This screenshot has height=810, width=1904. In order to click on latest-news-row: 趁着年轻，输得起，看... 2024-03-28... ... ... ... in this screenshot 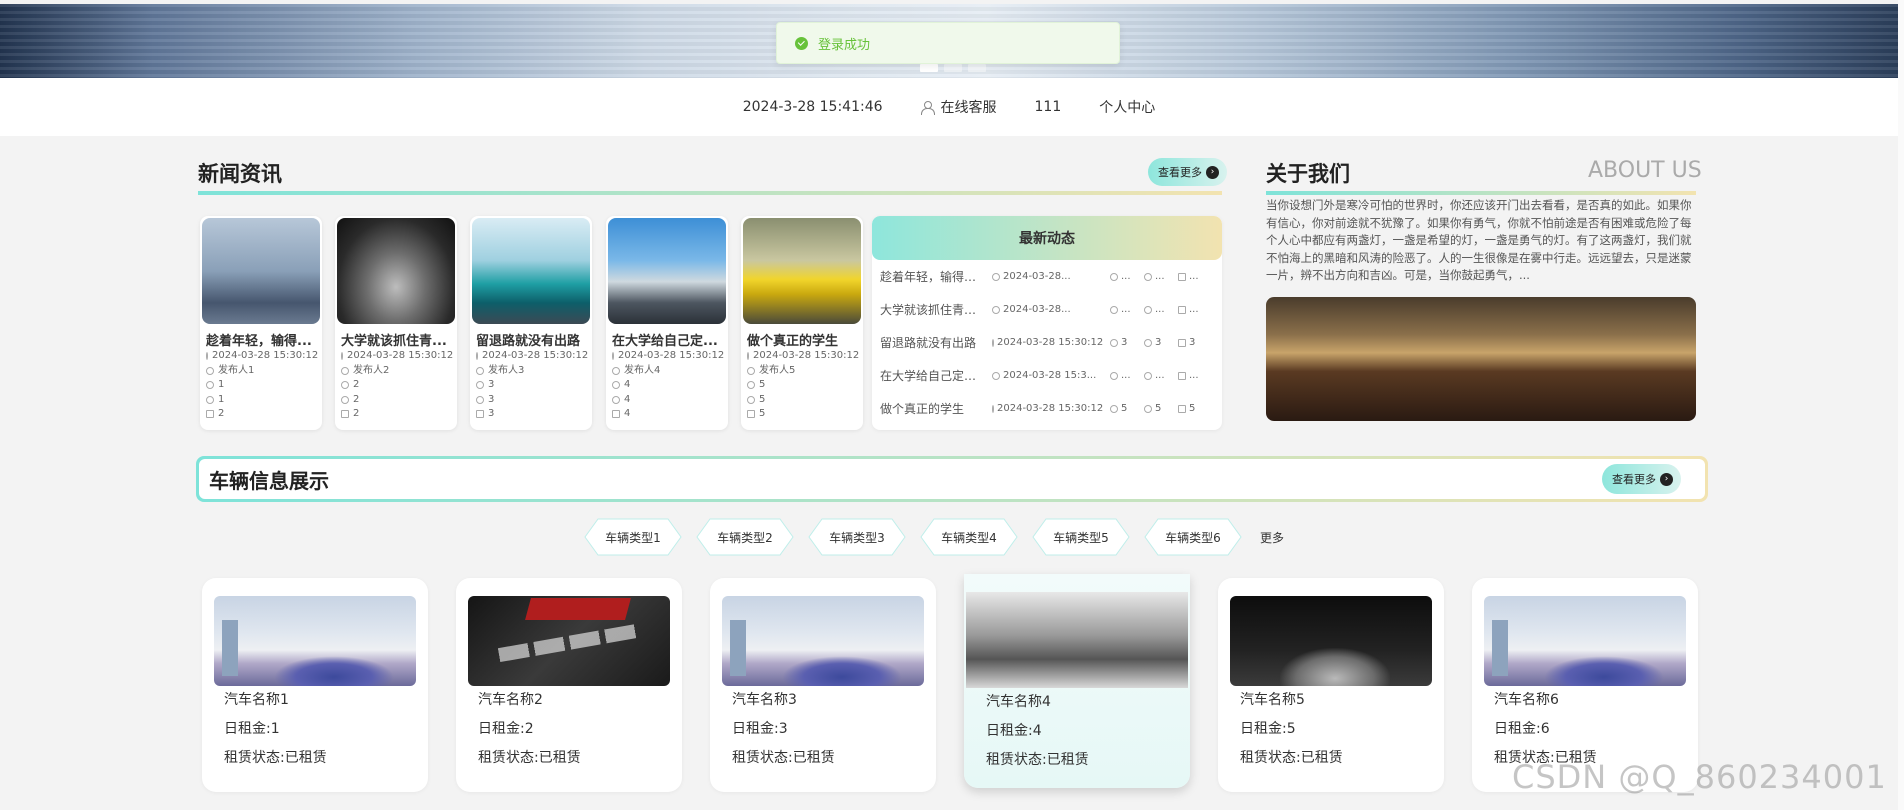, I will do `click(1047, 276)`.